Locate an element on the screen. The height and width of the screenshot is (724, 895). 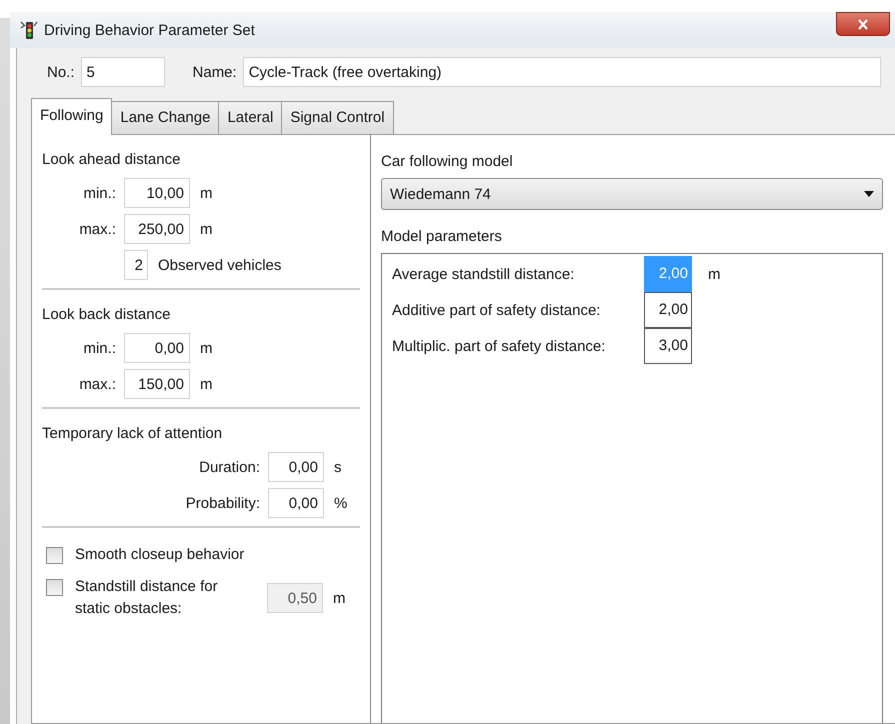
checkbox-label: Smooth closeup behavior is located at coordinates (160, 555).